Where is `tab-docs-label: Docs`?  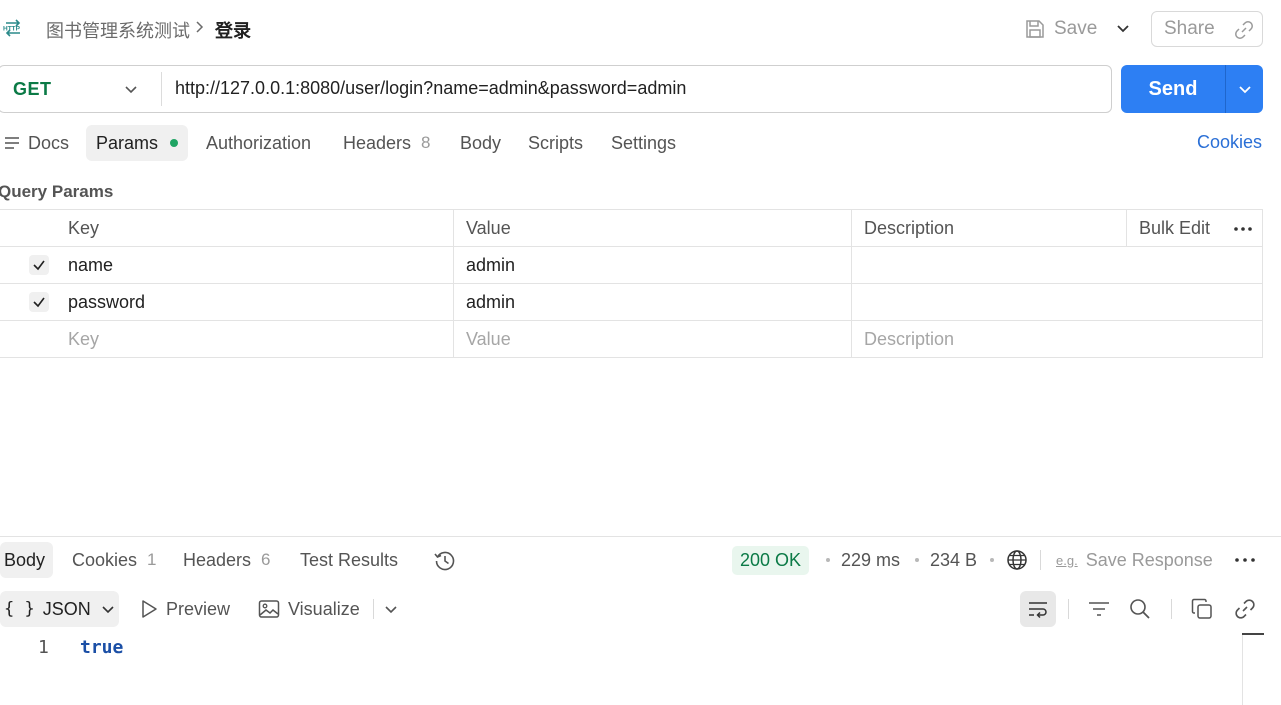 tab-docs-label: Docs is located at coordinates (49, 142).